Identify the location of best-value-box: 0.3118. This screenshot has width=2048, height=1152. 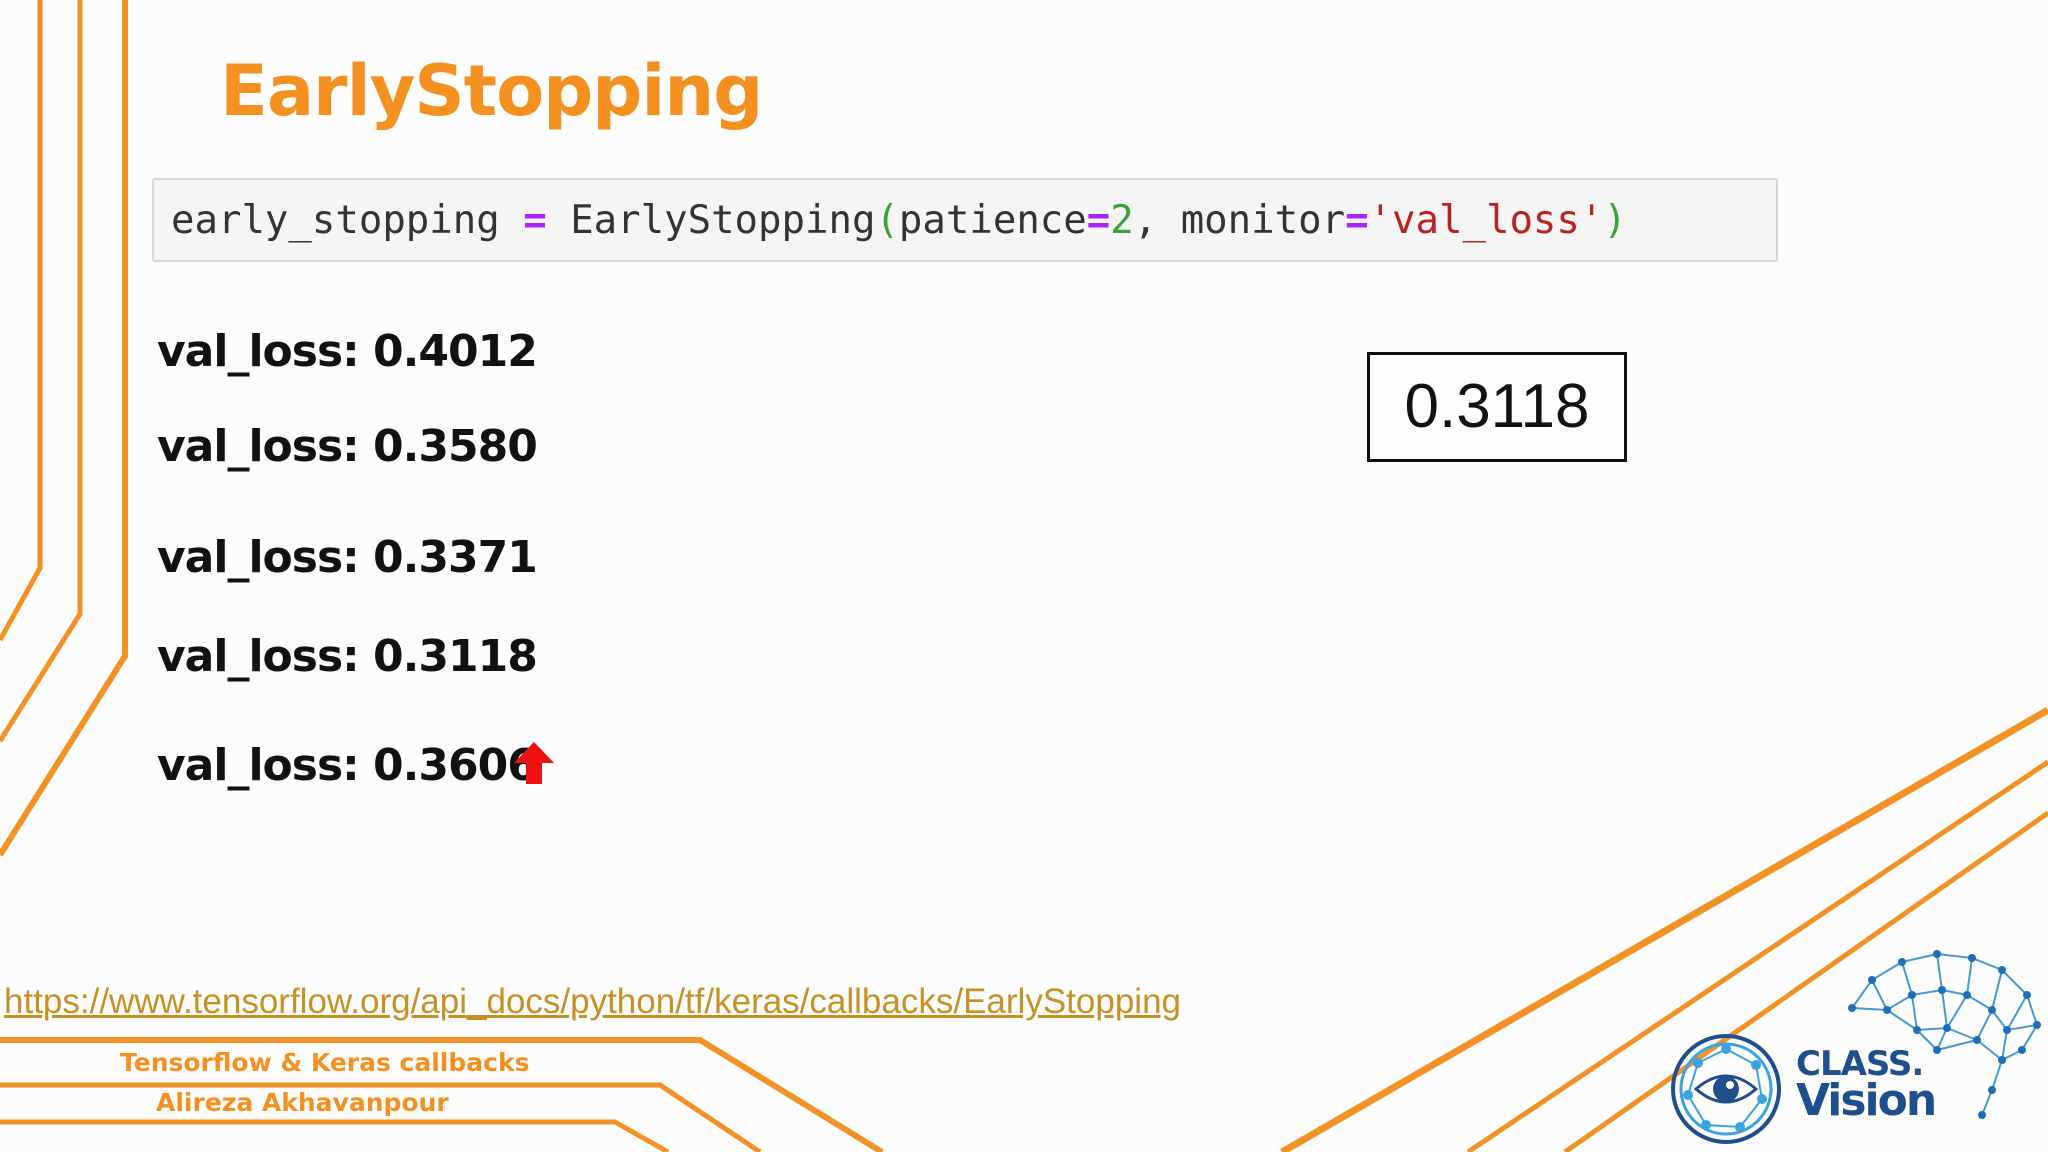
(1497, 407).